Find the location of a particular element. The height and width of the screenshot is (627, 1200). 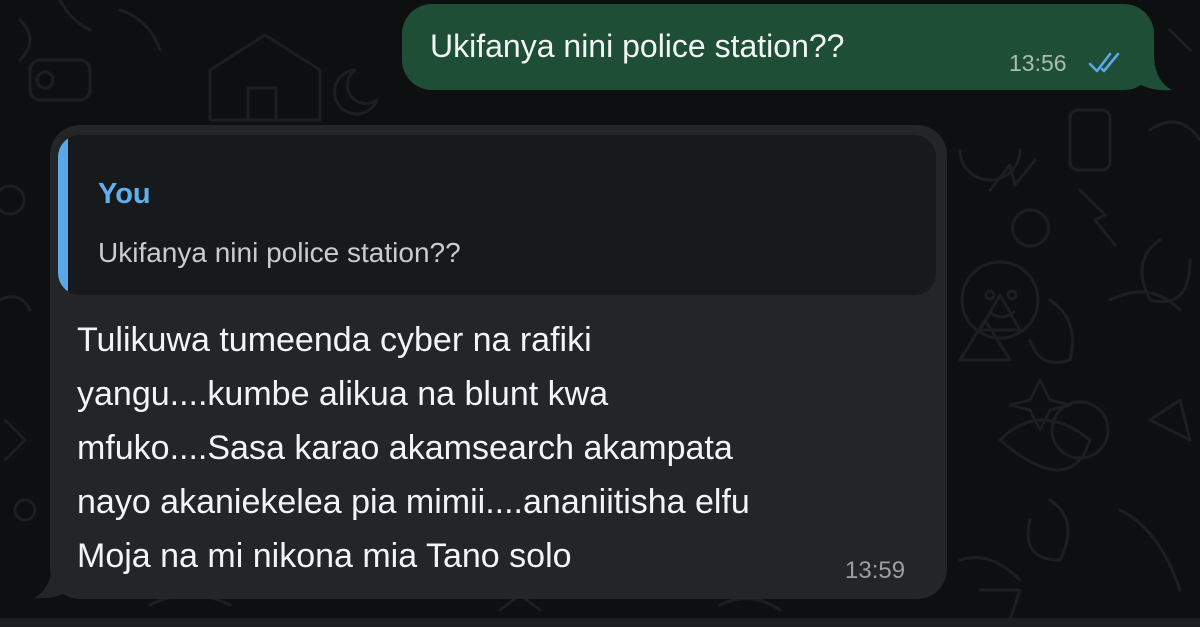

outgoing-message-bubble: Ukifanya nini police station?? 13:56 is located at coordinates (778, 47).